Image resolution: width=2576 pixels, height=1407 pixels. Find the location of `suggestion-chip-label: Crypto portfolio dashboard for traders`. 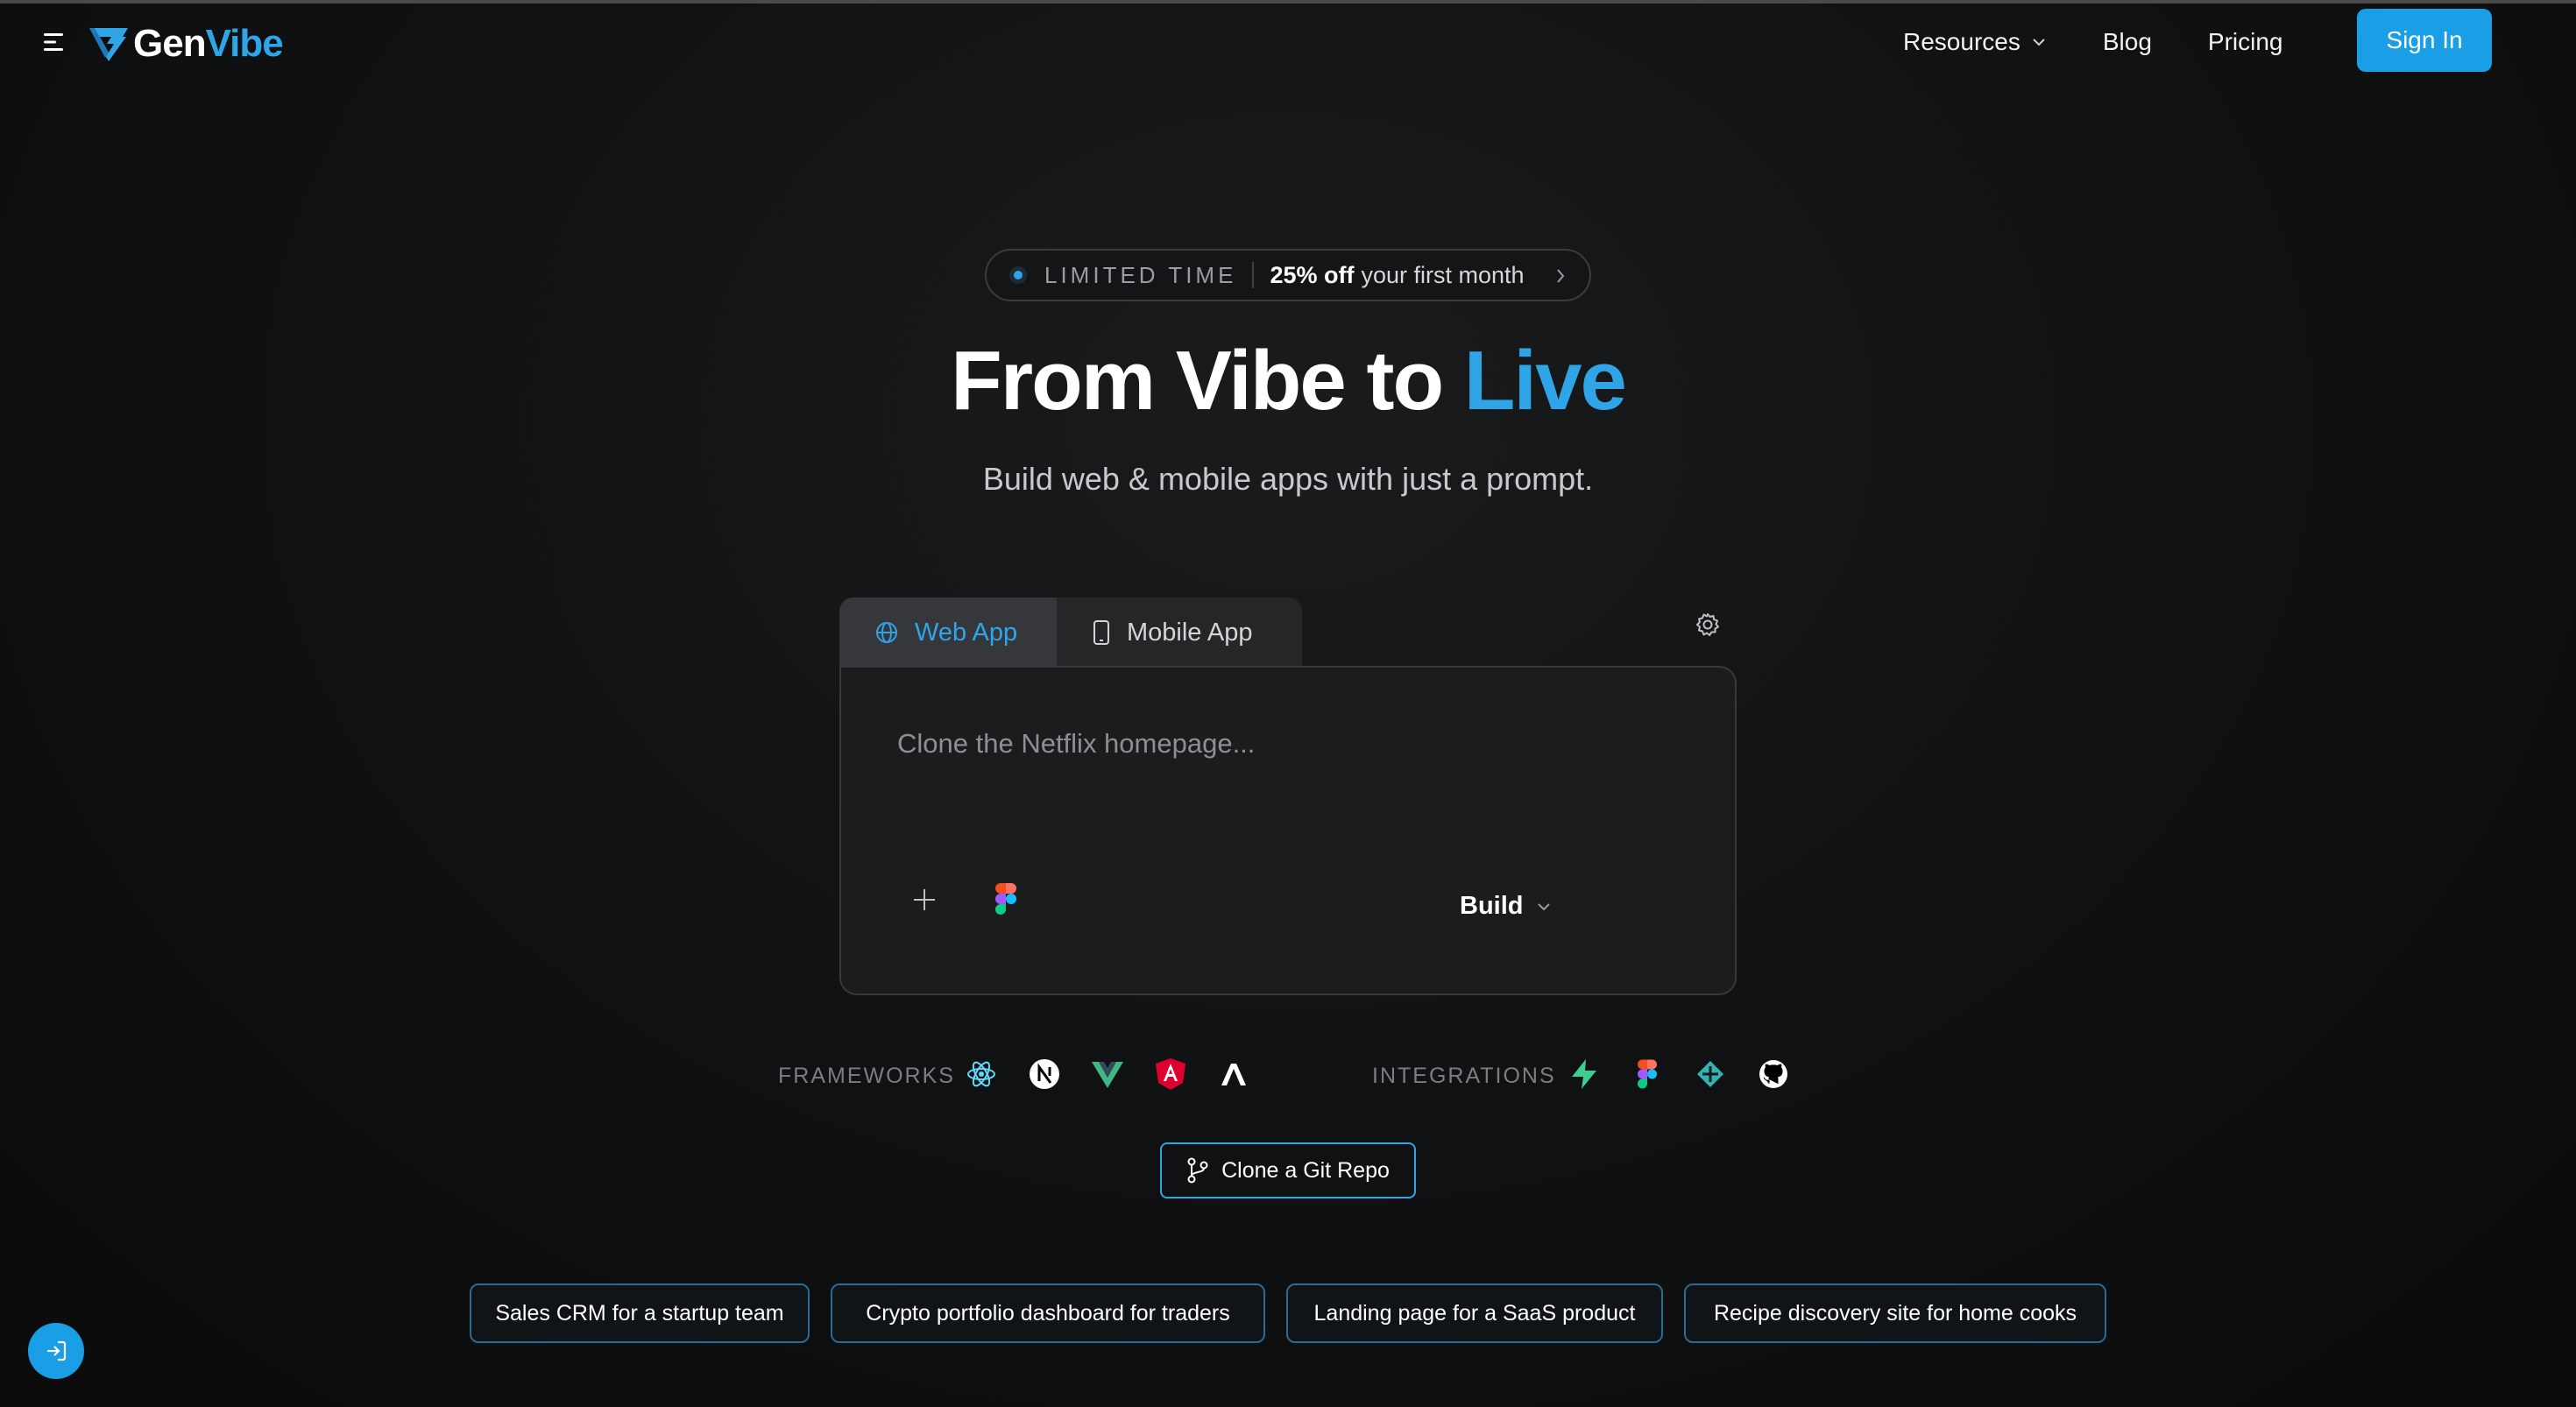

suggestion-chip-label: Crypto portfolio dashboard for traders is located at coordinates (1048, 1313).